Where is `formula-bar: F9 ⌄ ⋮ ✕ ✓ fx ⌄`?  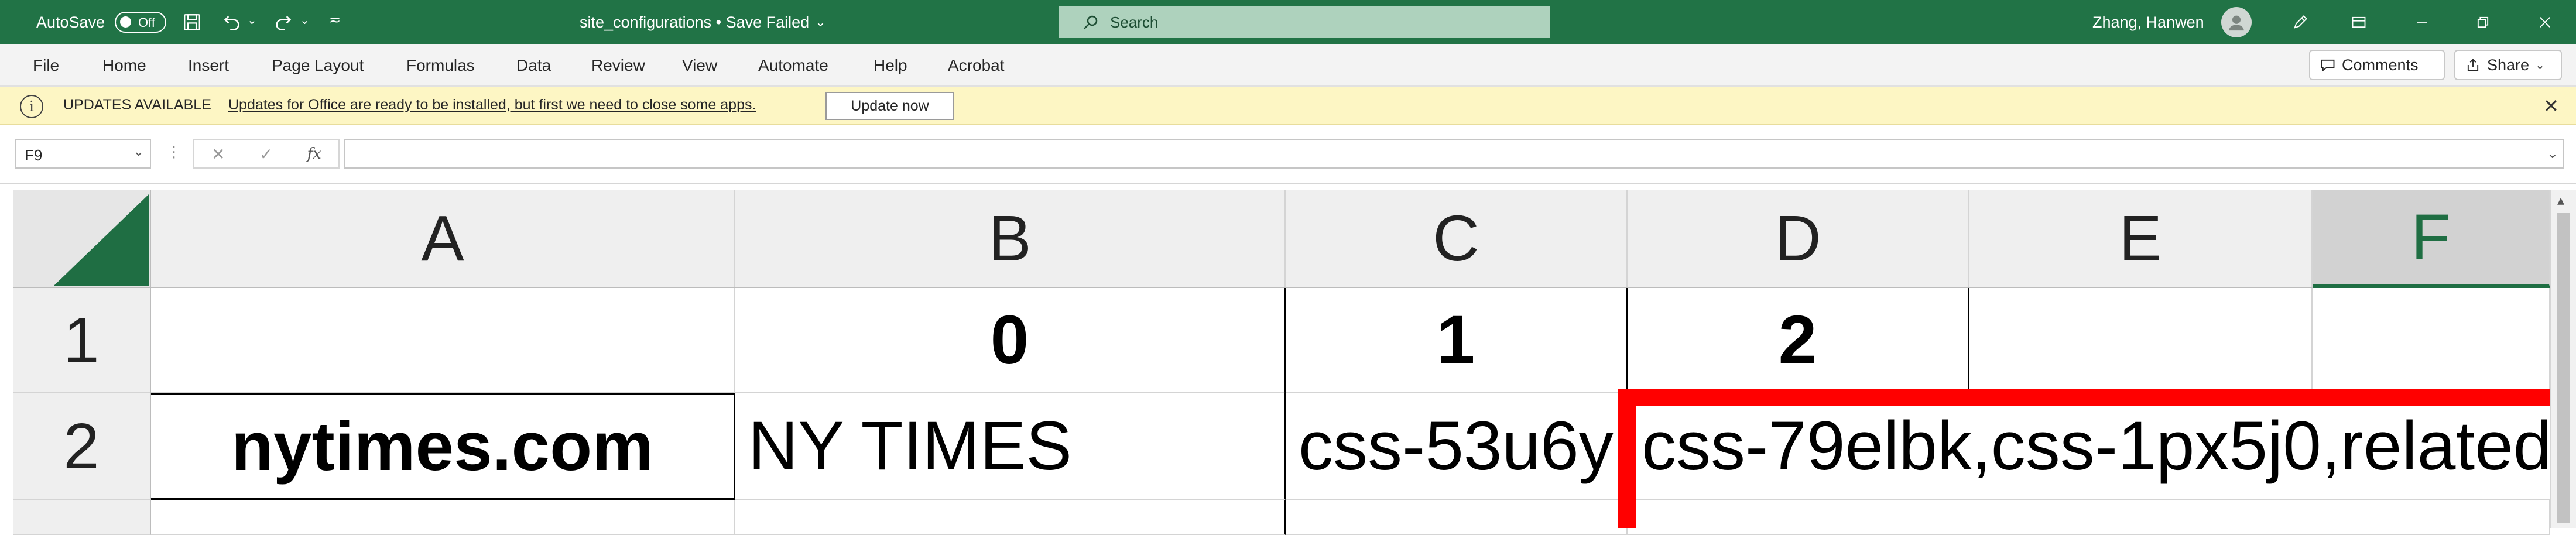
formula-bar: F9 ⌄ ⋮ ✕ ✓ fx ⌄ is located at coordinates (1288, 155).